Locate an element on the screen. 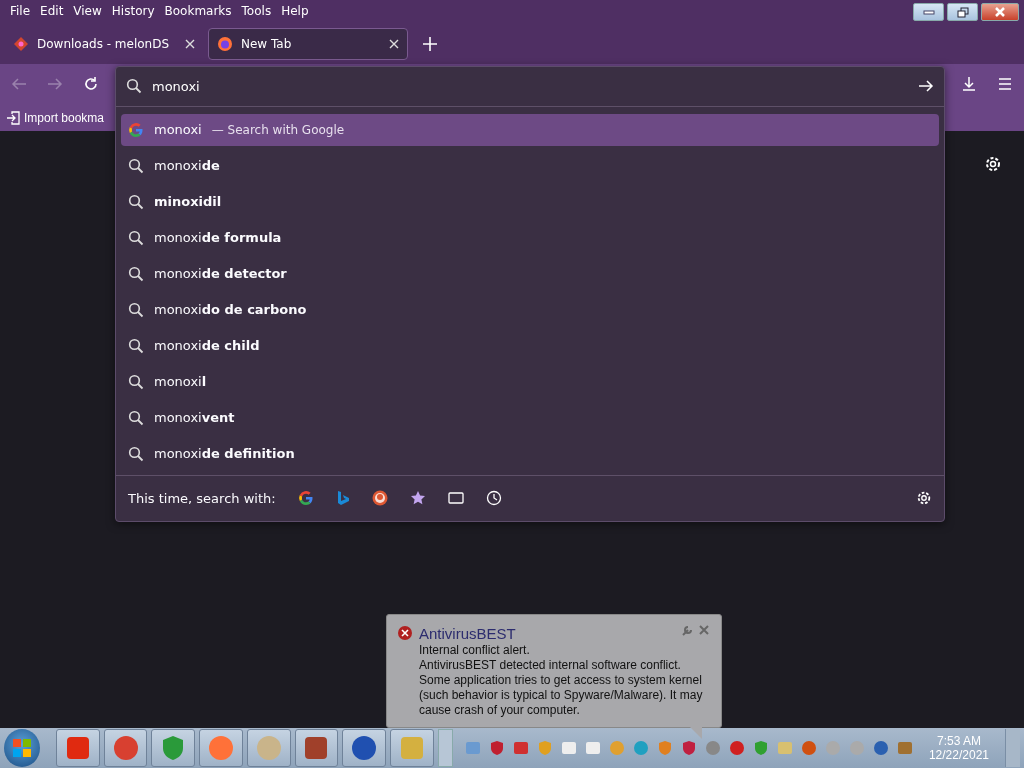  menu-item: Bookmarks is located at coordinates (198, 11).